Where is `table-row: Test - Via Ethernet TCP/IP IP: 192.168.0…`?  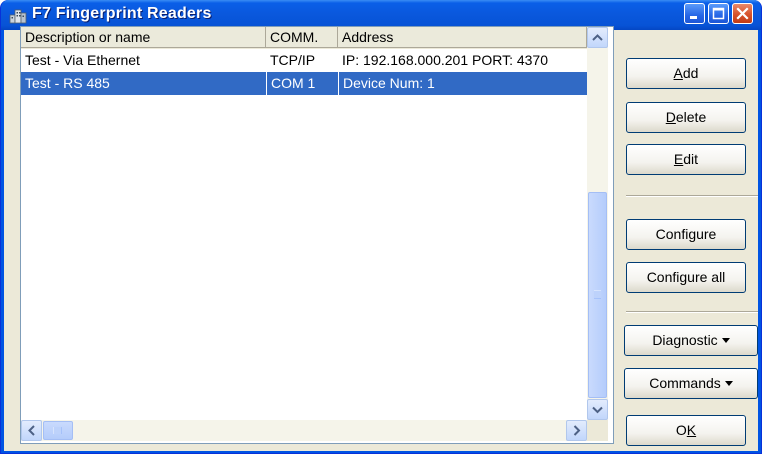
table-row: Test - Via Ethernet TCP/IP IP: 192.168.0… is located at coordinates (304, 60).